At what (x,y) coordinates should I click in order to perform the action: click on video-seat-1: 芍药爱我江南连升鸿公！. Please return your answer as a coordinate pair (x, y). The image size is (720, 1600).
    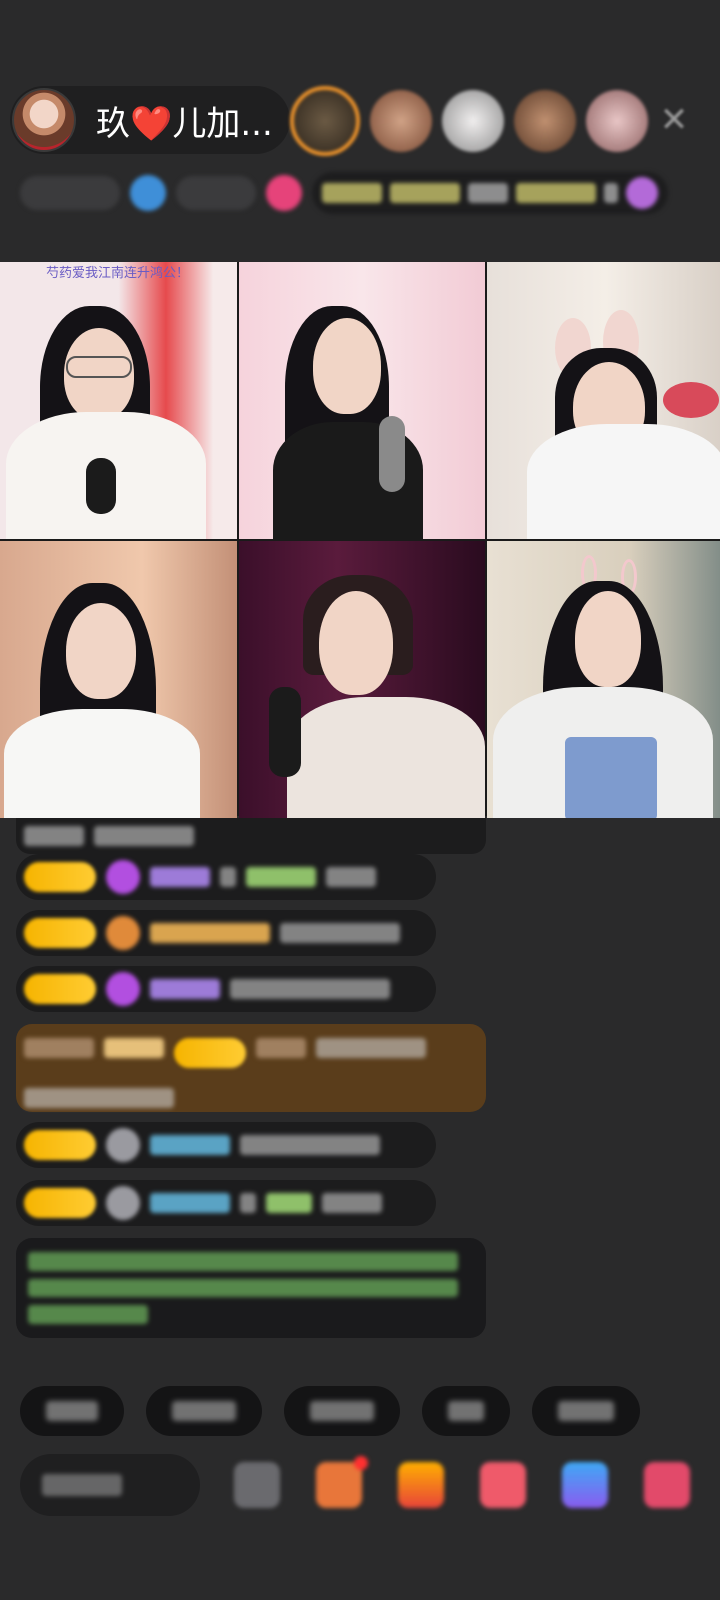
    Looking at the image, I should click on (118, 400).